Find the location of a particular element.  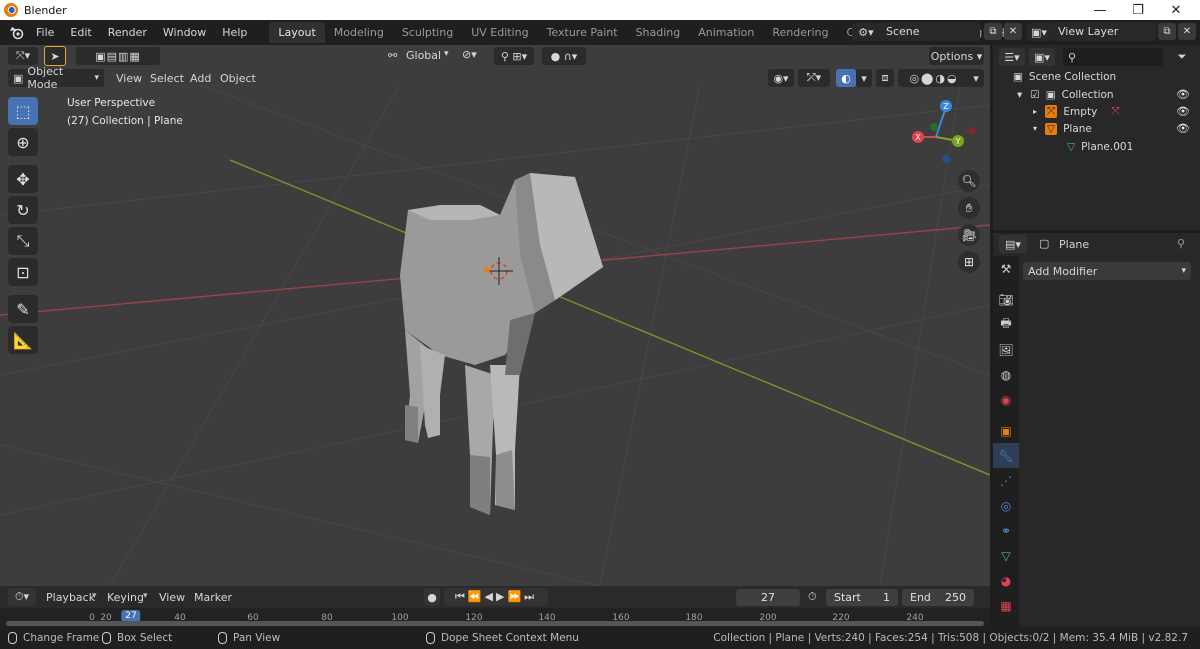

tab-texture-paint: Texture Paint is located at coordinates (582, 32).